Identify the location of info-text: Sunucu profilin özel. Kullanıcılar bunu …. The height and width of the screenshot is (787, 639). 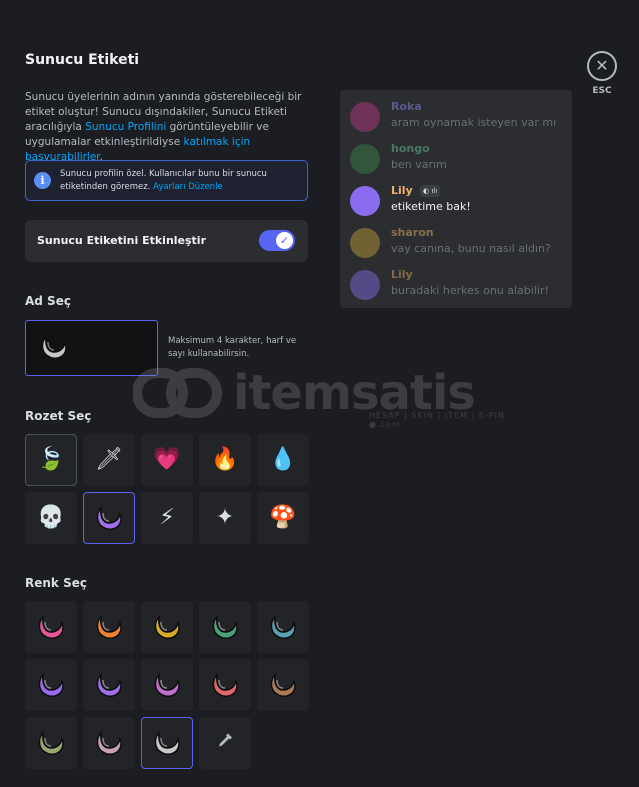
(180, 181).